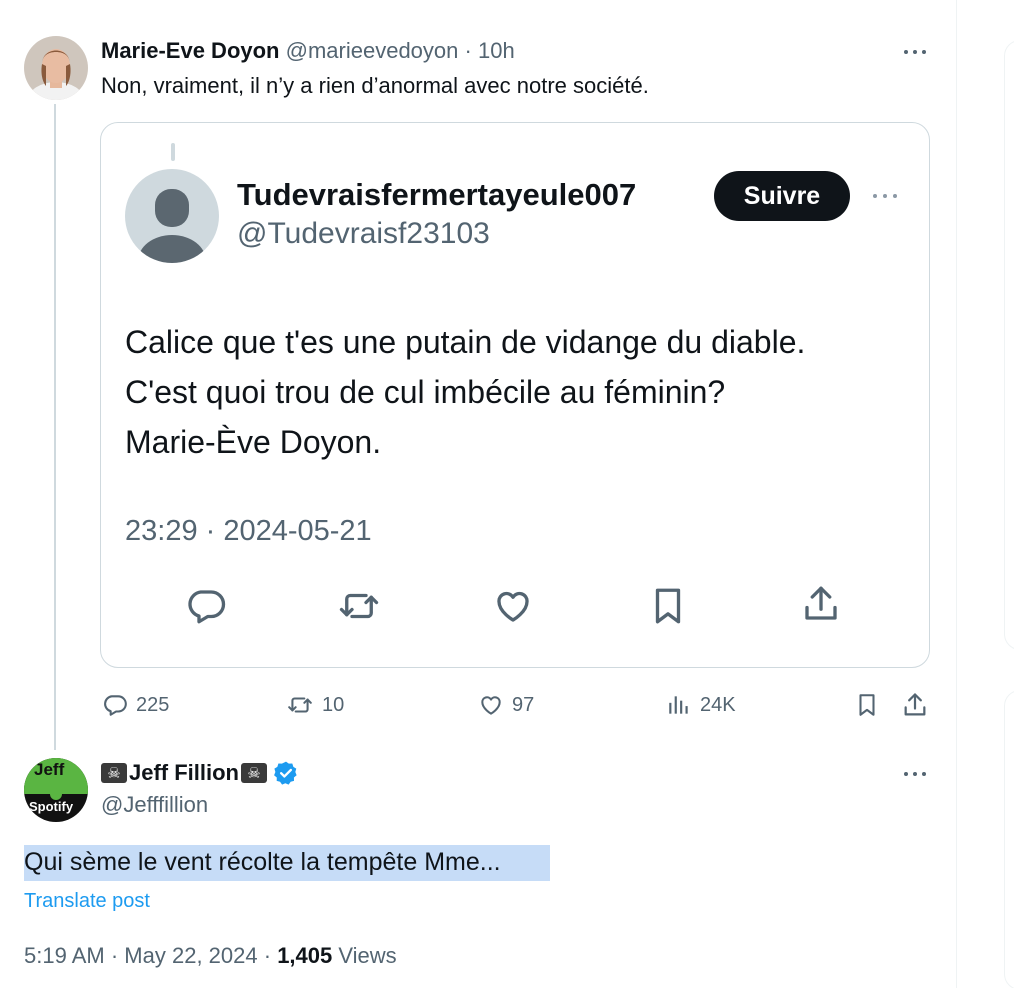 This screenshot has height=988, width=1014. What do you see at coordinates (286, 773) in the screenshot?
I see `verified-badge-icon` at bounding box center [286, 773].